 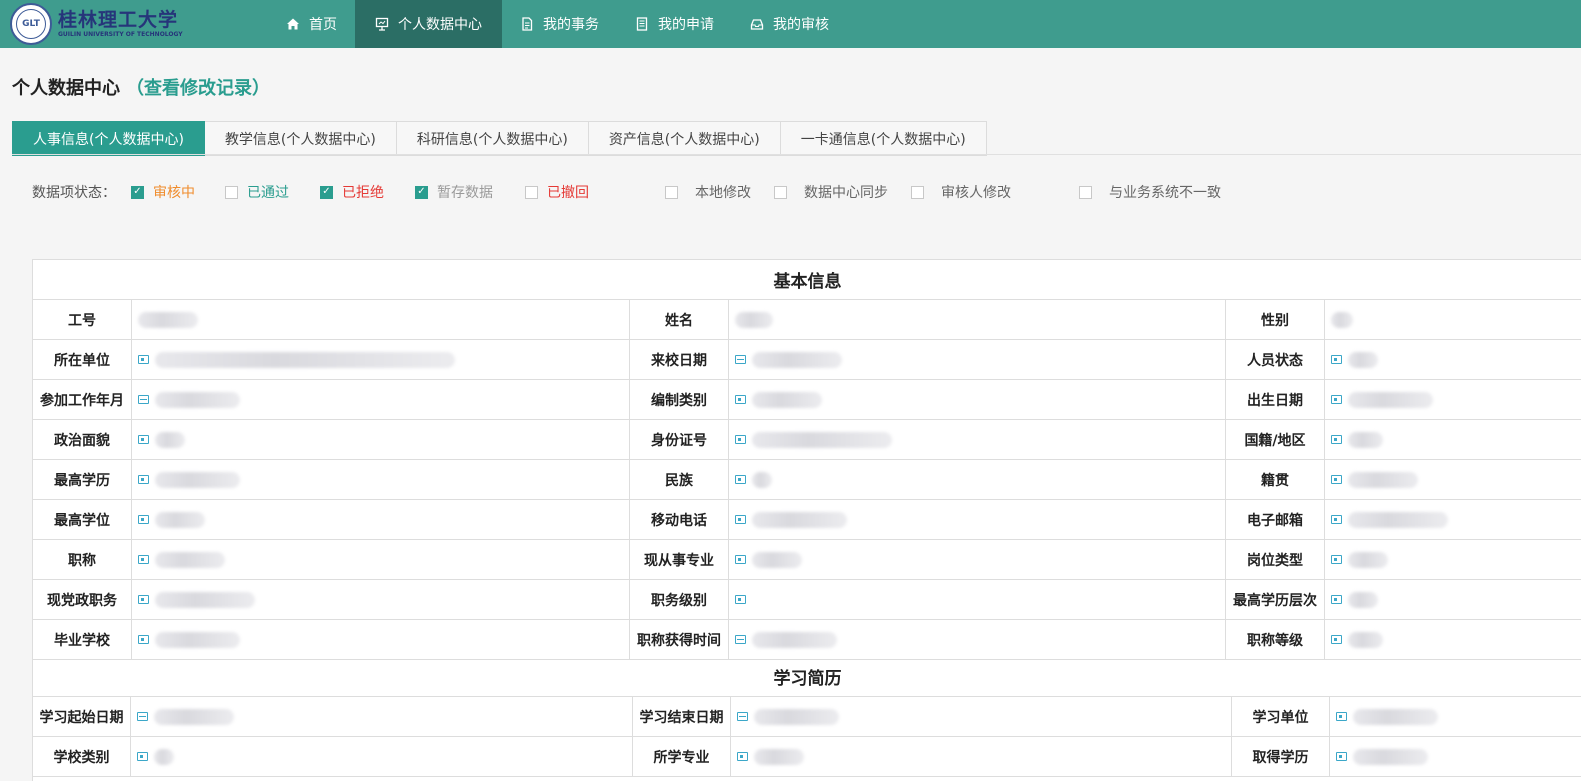 I want to click on tab-asset-info: 资产信息(个人数据中心), so click(x=684, y=138).